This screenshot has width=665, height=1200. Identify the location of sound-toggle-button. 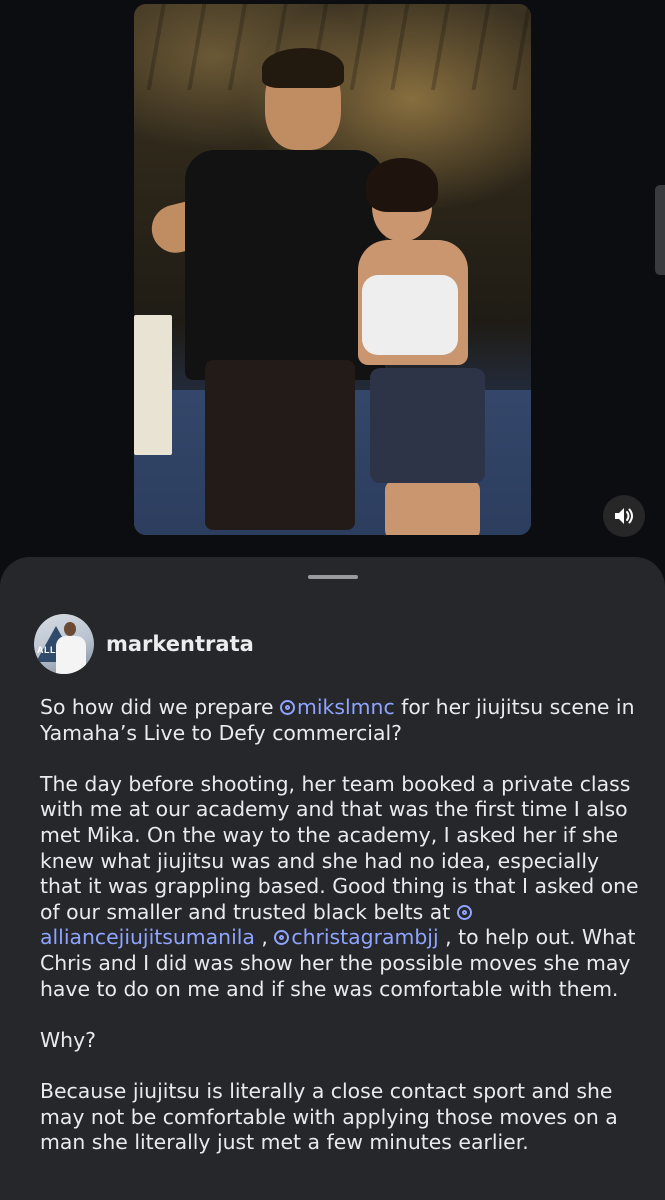
(624, 516).